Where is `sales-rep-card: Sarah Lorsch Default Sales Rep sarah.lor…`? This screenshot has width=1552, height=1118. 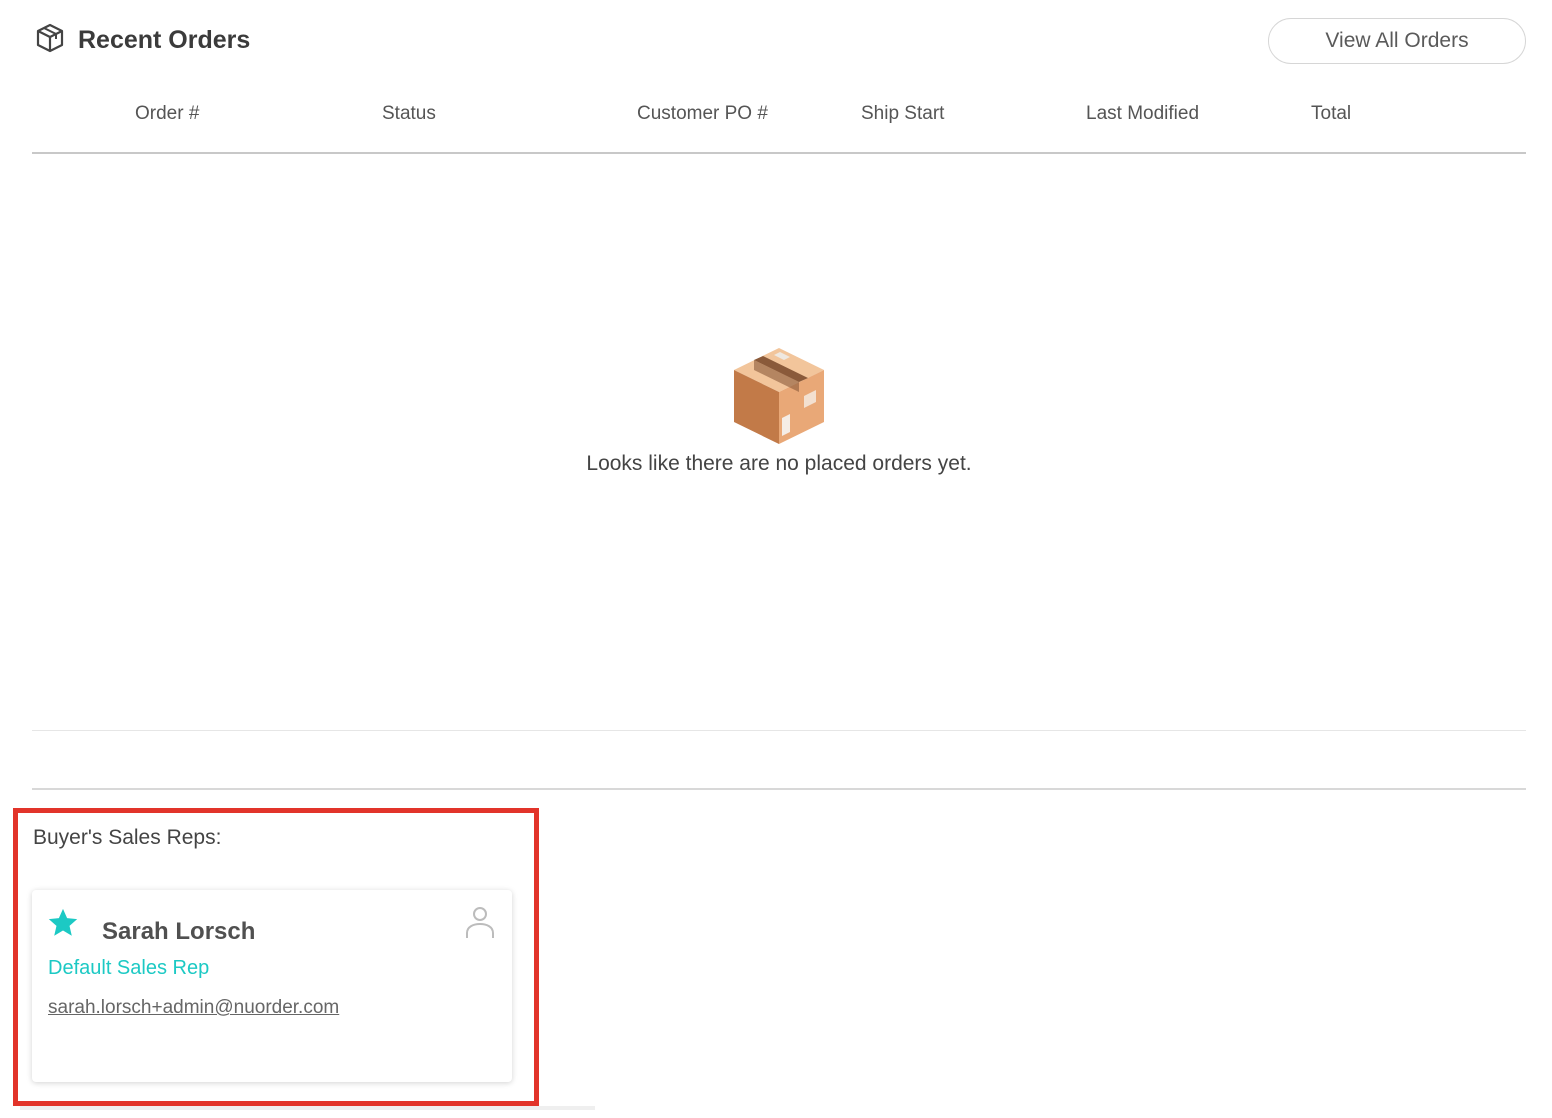
sales-rep-card: Sarah Lorsch Default Sales Rep sarah.lor… is located at coordinates (272, 986).